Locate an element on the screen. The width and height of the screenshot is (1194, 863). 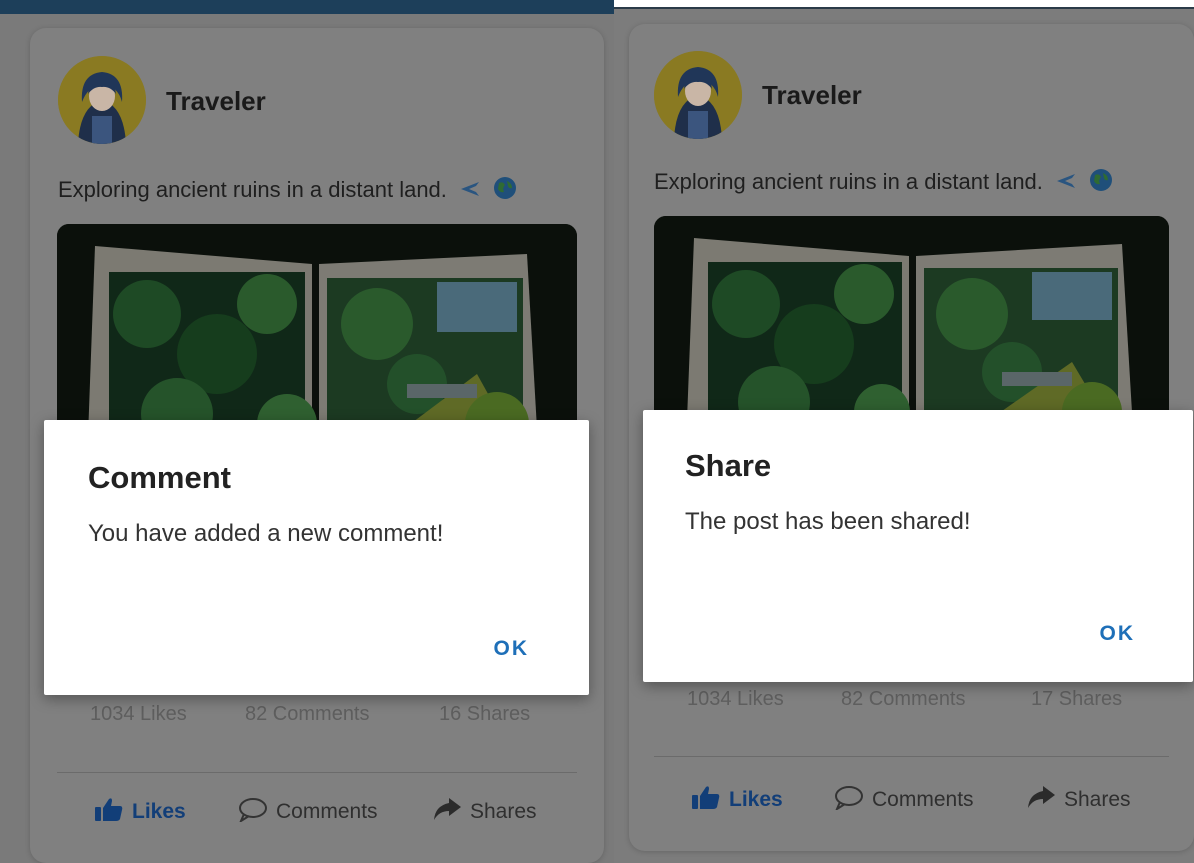
dialog-title: Comment is located at coordinates (159, 477).